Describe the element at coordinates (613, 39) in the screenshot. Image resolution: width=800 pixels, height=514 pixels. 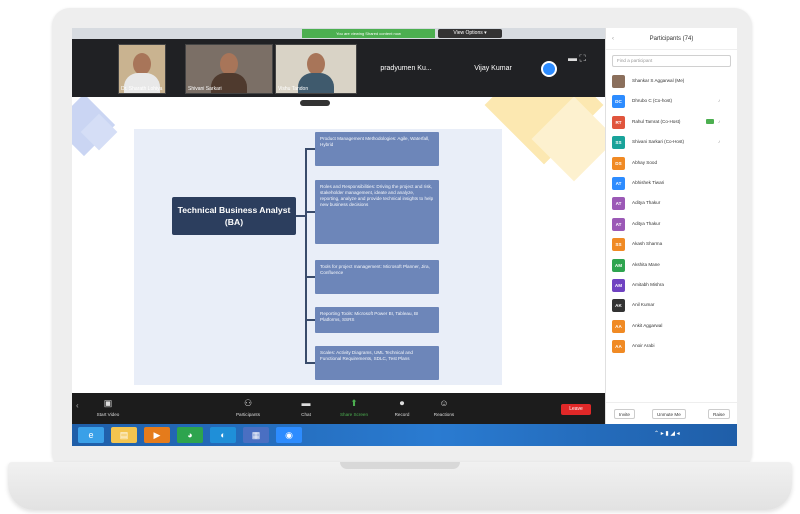
I see `collapse-chevron-icon: ‹` at that location.